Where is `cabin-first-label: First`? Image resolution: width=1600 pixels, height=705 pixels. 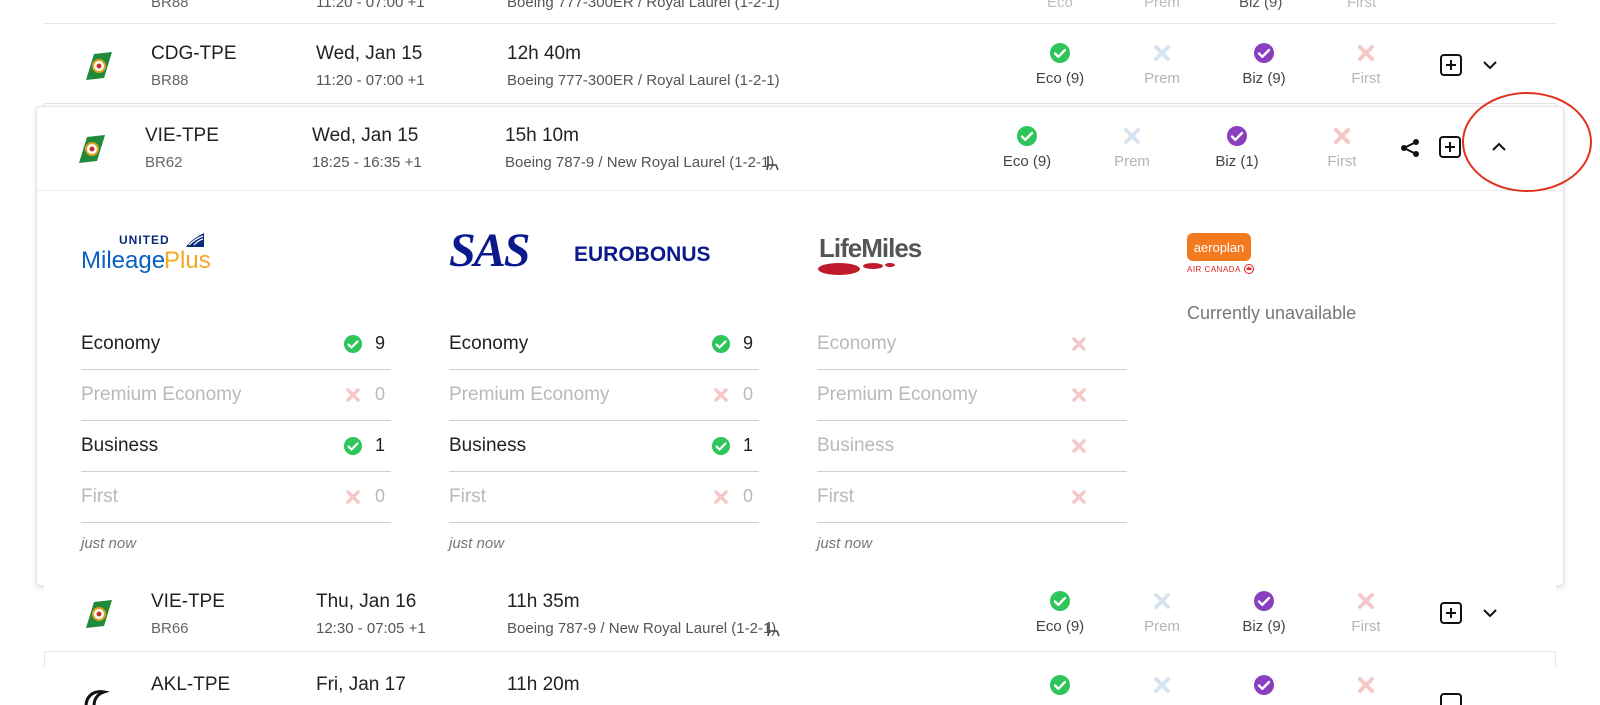
cabin-first-label: First is located at coordinates (1362, 5).